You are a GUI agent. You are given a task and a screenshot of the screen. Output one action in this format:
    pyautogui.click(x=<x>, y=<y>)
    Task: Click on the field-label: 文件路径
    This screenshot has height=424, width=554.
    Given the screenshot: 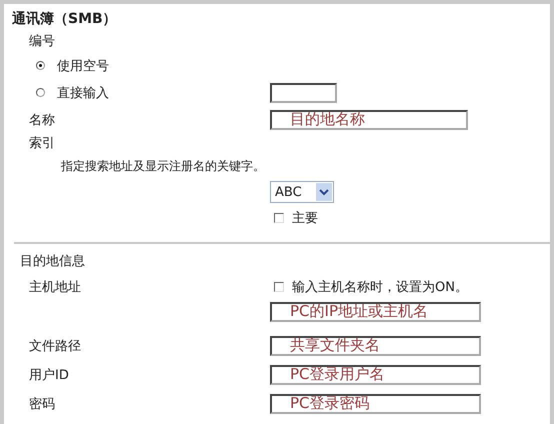 What is the action you would take?
    pyautogui.click(x=55, y=346)
    